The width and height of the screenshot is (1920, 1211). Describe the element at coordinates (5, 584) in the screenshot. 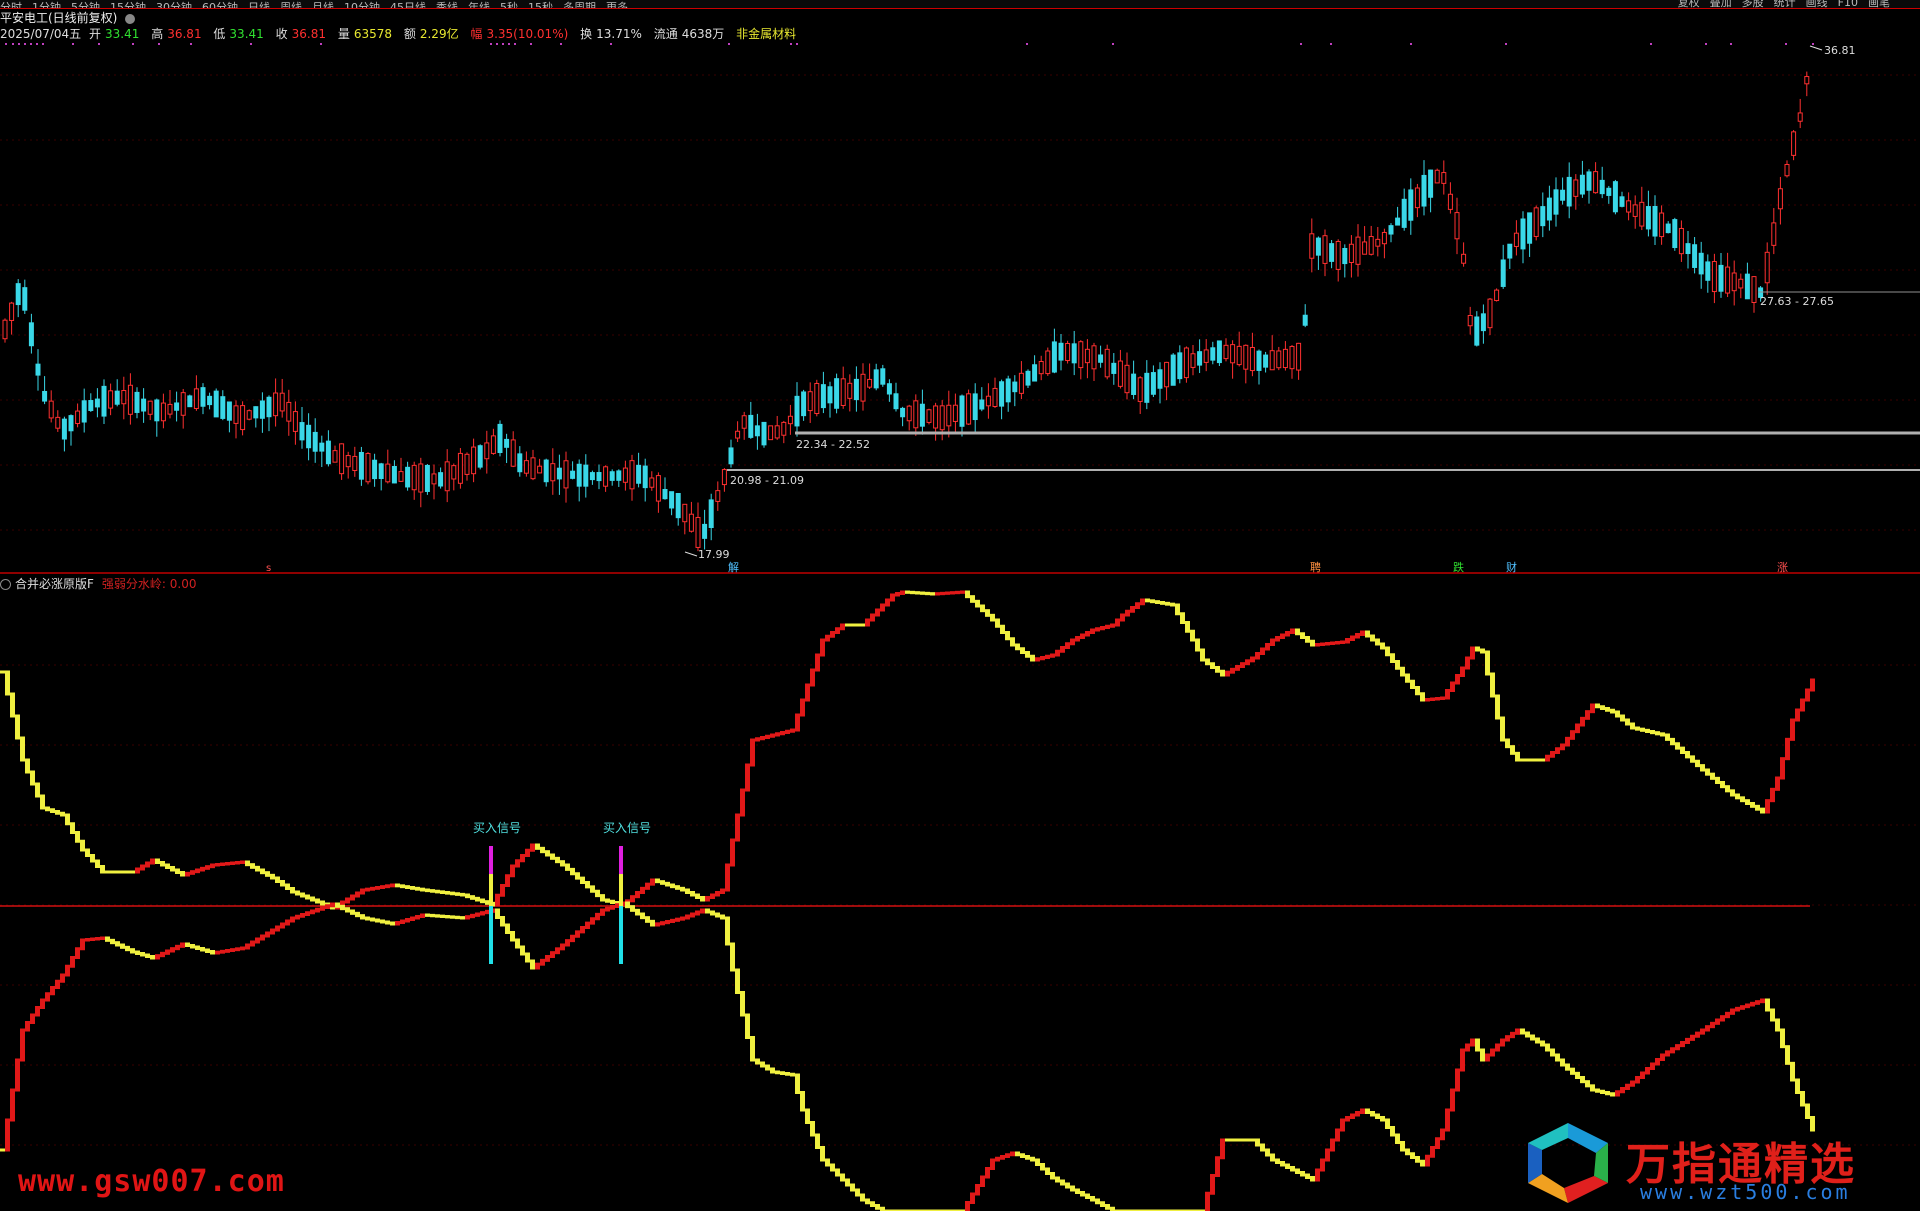

I see `indicator-settings-icon` at that location.